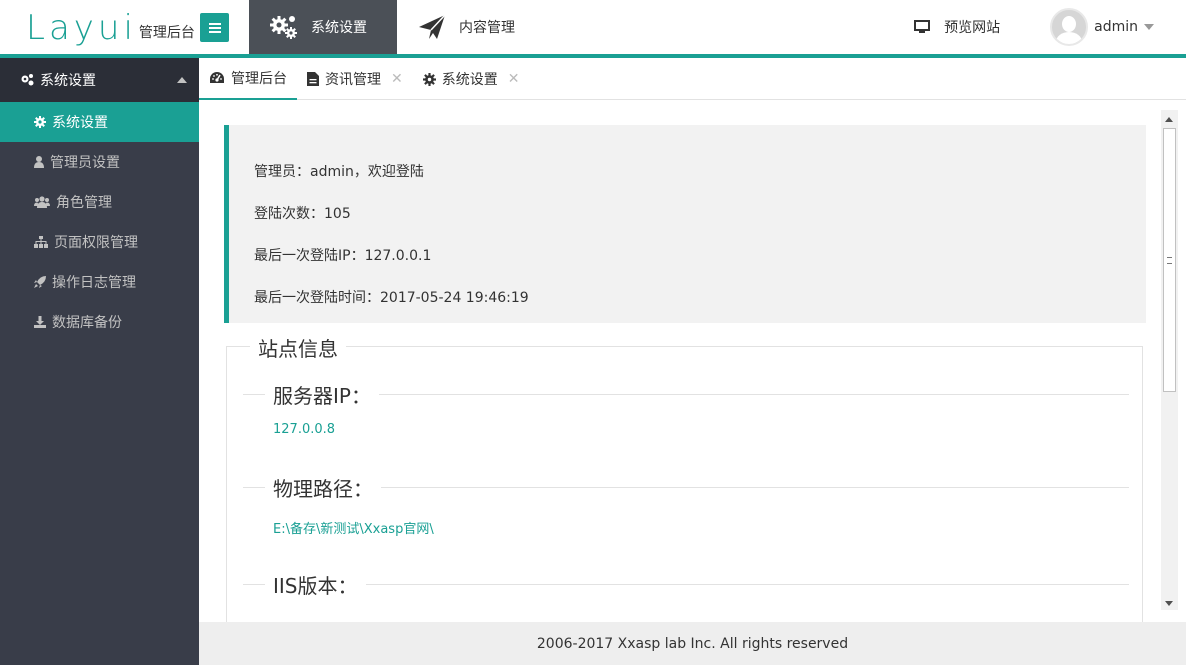  Describe the element at coordinates (391, 298) in the screenshot. I see `last-login-time: 最后一次登陆时间：2017-05-24 19:46:19` at that location.